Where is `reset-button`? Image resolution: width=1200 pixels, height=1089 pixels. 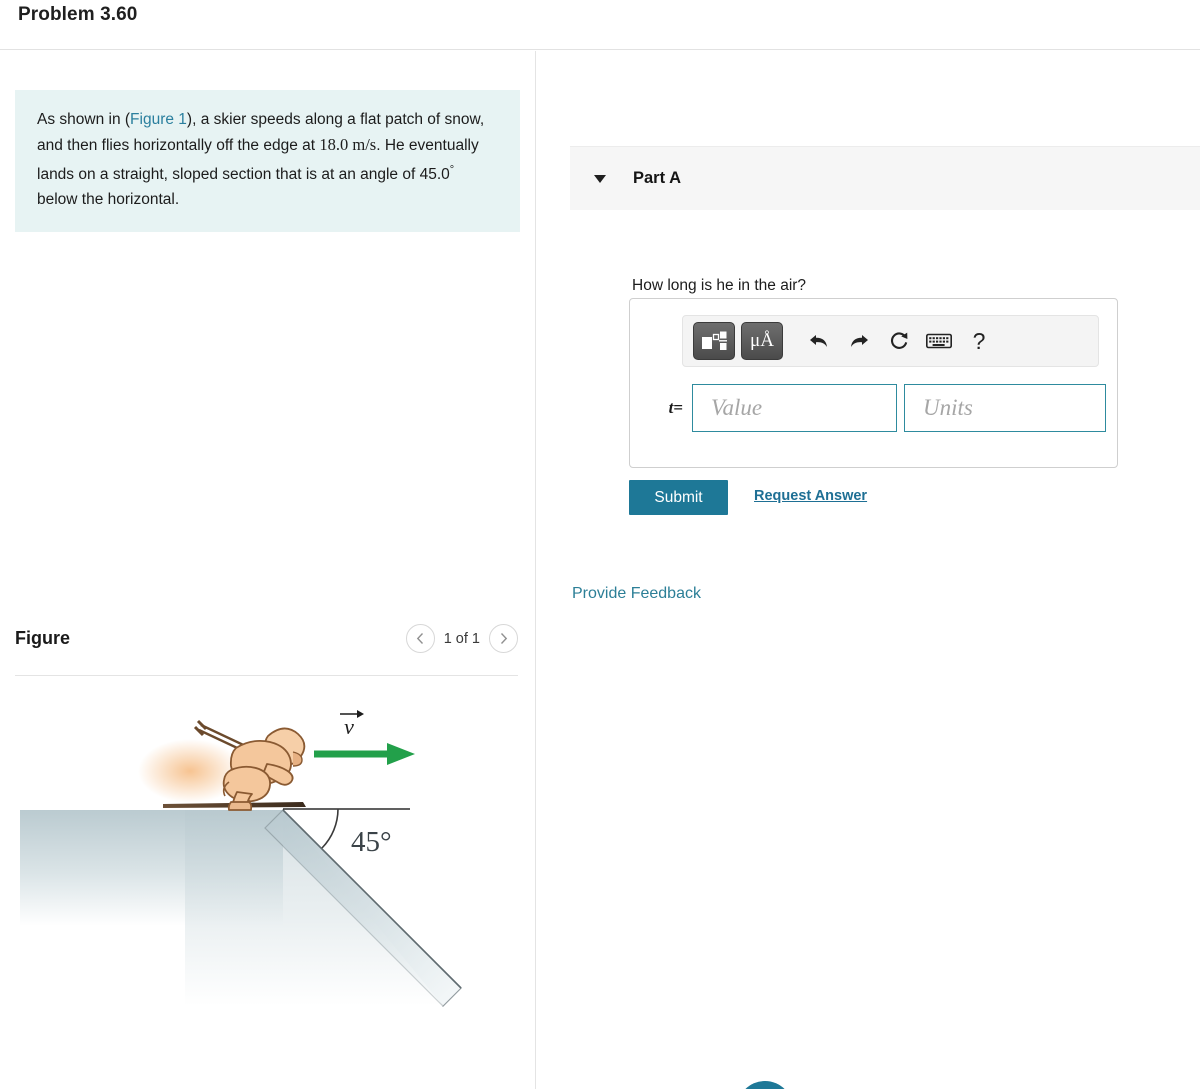 reset-button is located at coordinates (899, 341).